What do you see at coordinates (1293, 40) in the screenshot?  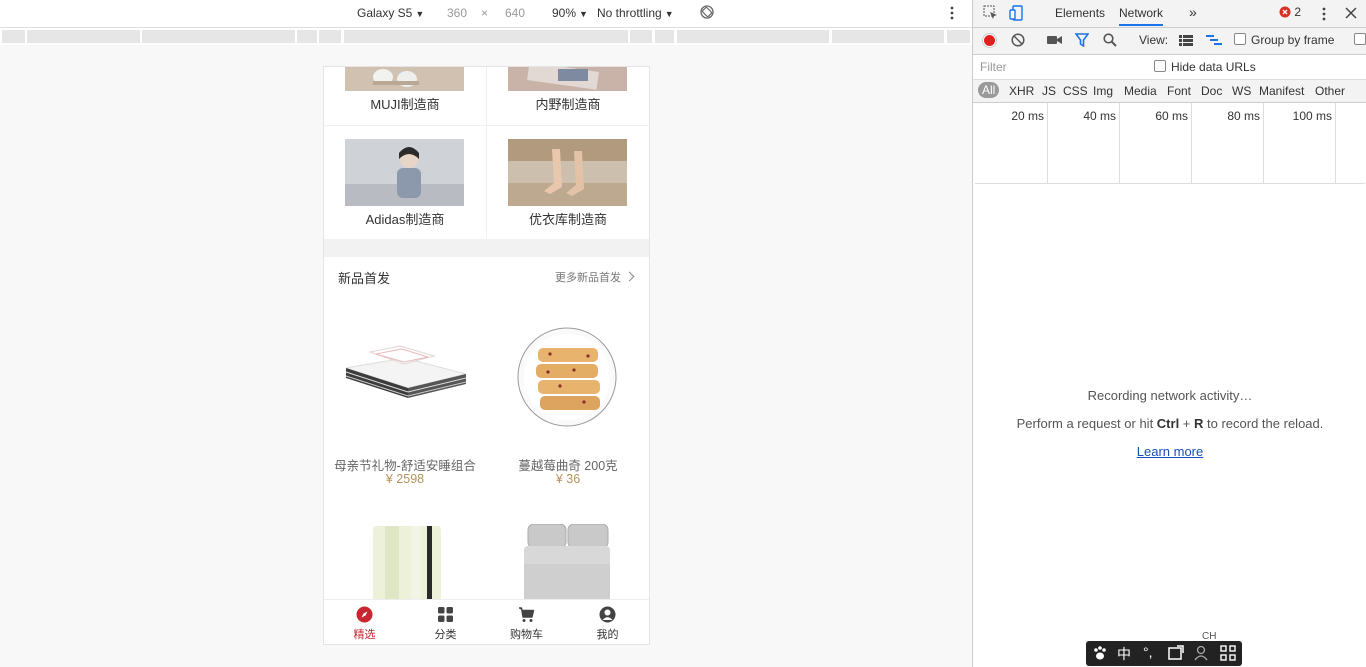 I see `checkbox-label: Group by frame` at bounding box center [1293, 40].